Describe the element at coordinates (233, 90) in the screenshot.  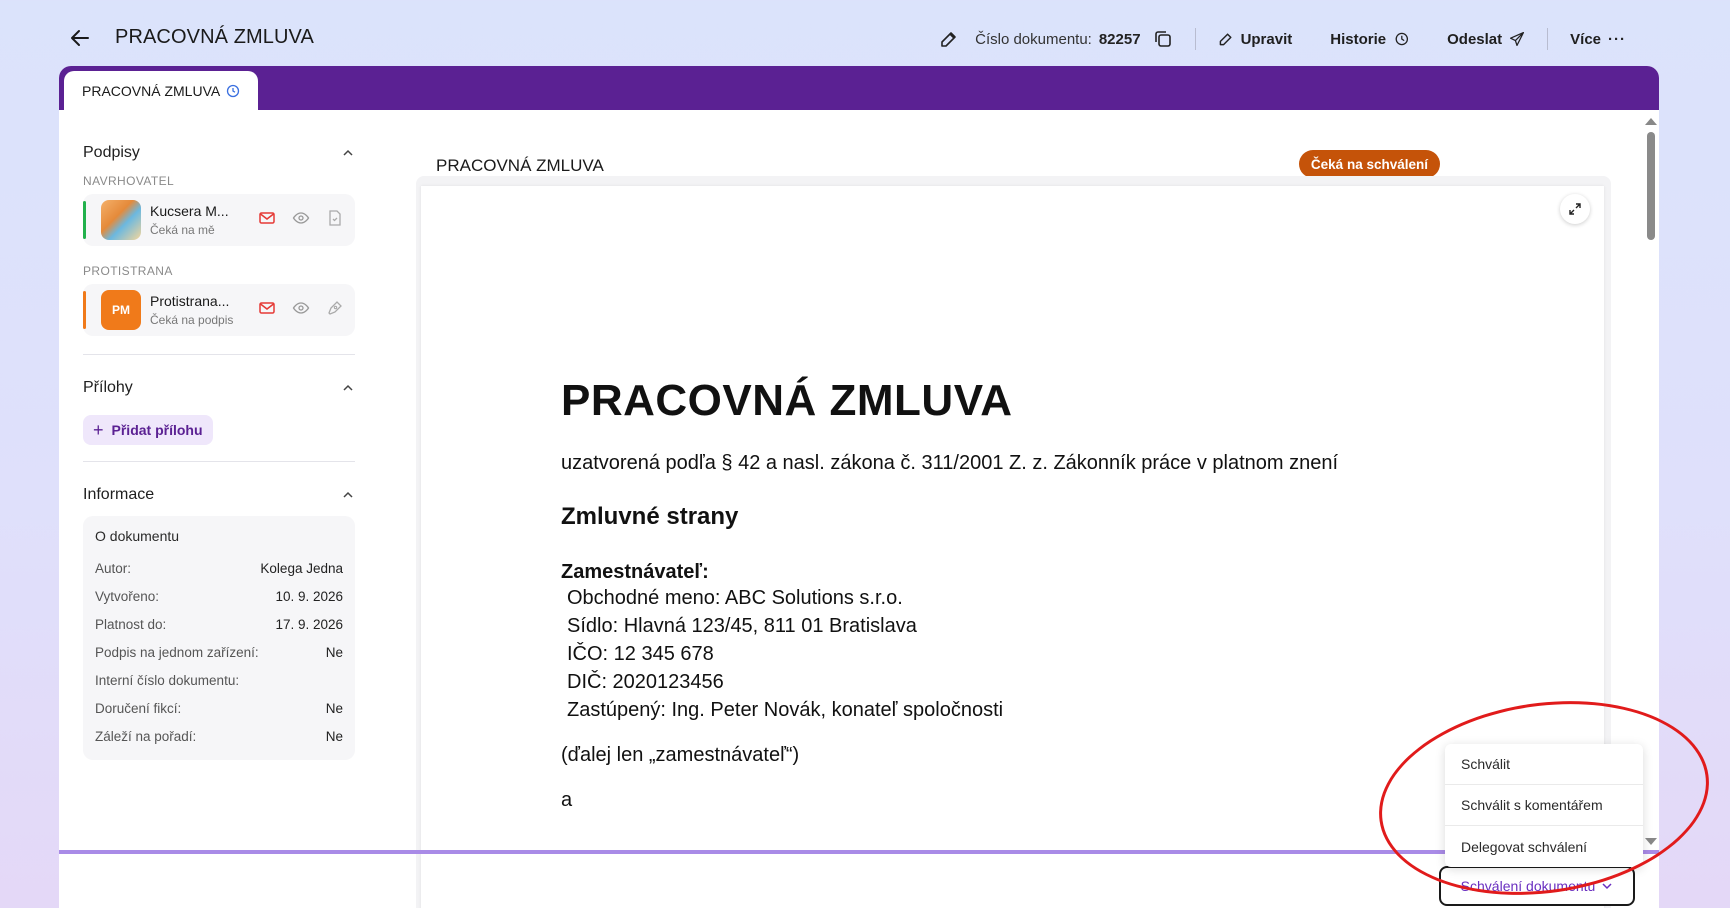
I see `clock-icon` at that location.